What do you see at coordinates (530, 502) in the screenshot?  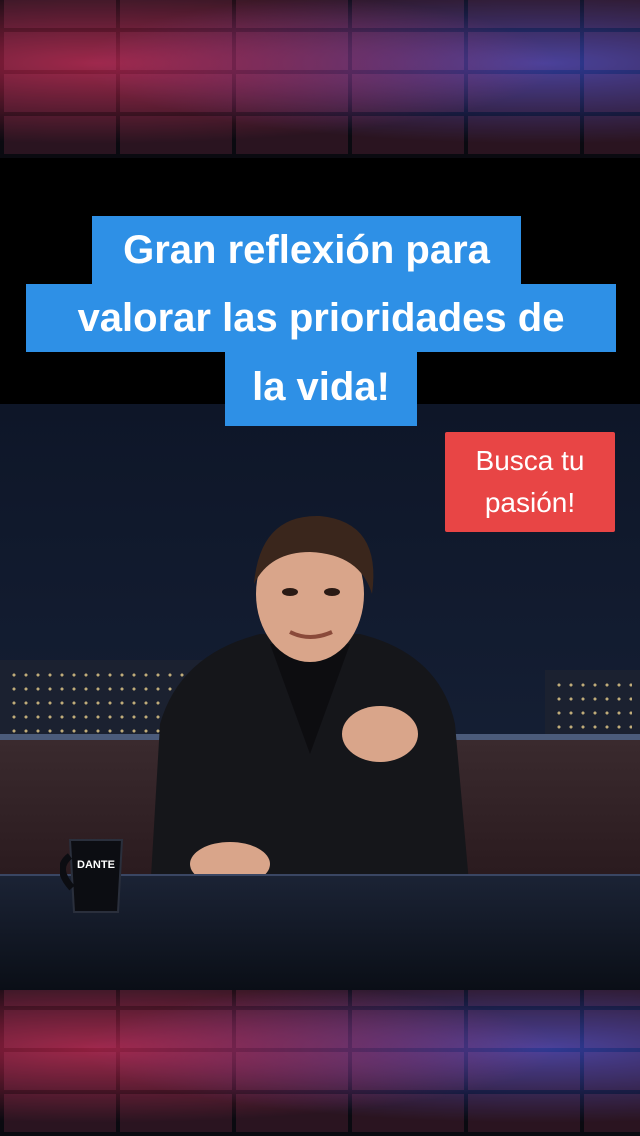 I see `sticker-line: pasión!` at bounding box center [530, 502].